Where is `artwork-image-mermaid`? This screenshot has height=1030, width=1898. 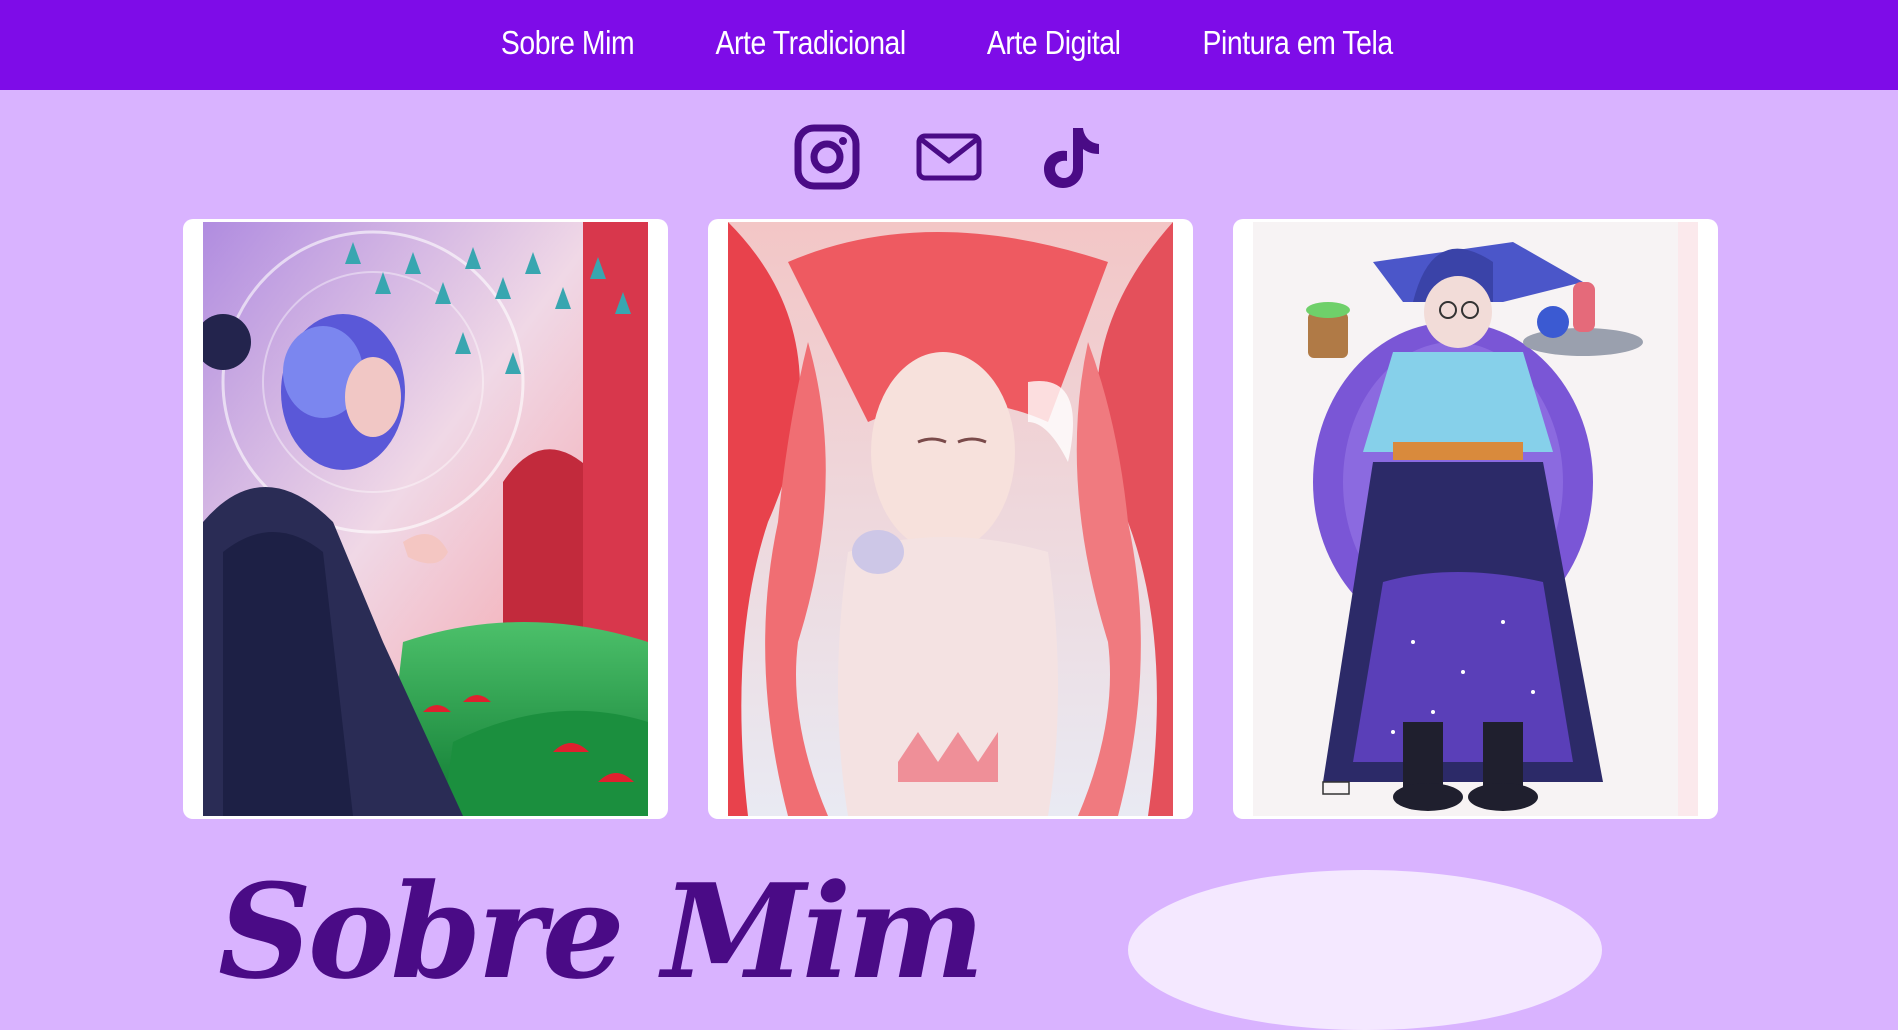
artwork-image-mermaid is located at coordinates (950, 519).